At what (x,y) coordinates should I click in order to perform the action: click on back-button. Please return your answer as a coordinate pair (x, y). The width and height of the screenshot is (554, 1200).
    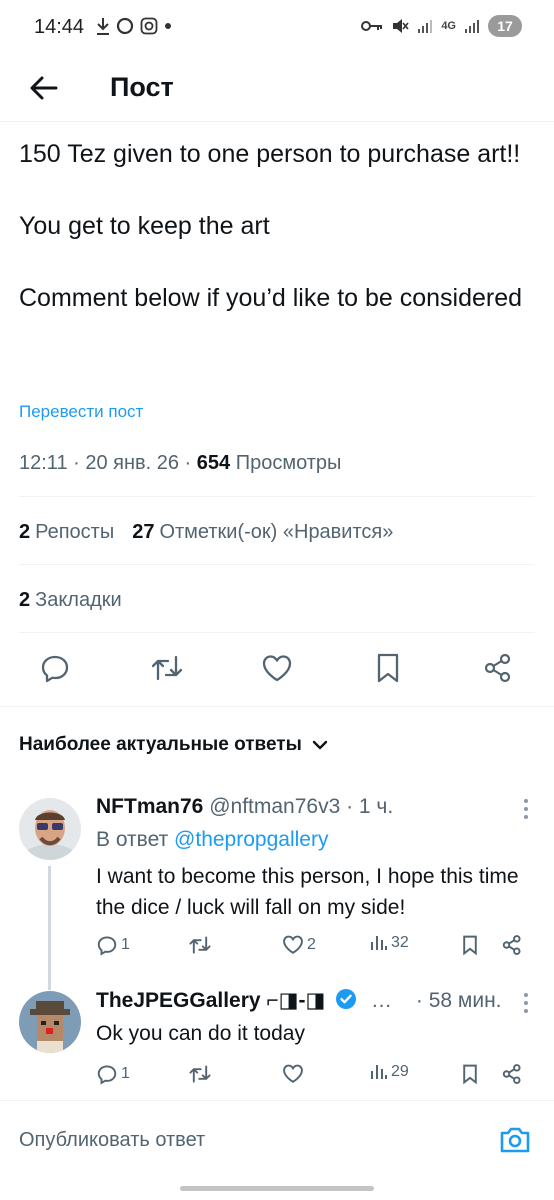
    Looking at the image, I should click on (44, 88).